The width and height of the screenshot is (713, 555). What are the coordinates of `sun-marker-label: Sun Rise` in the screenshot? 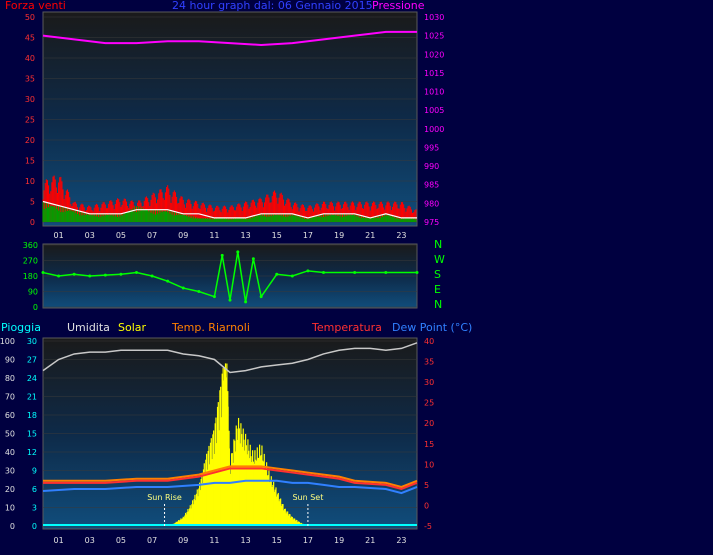 It's located at (164, 497).